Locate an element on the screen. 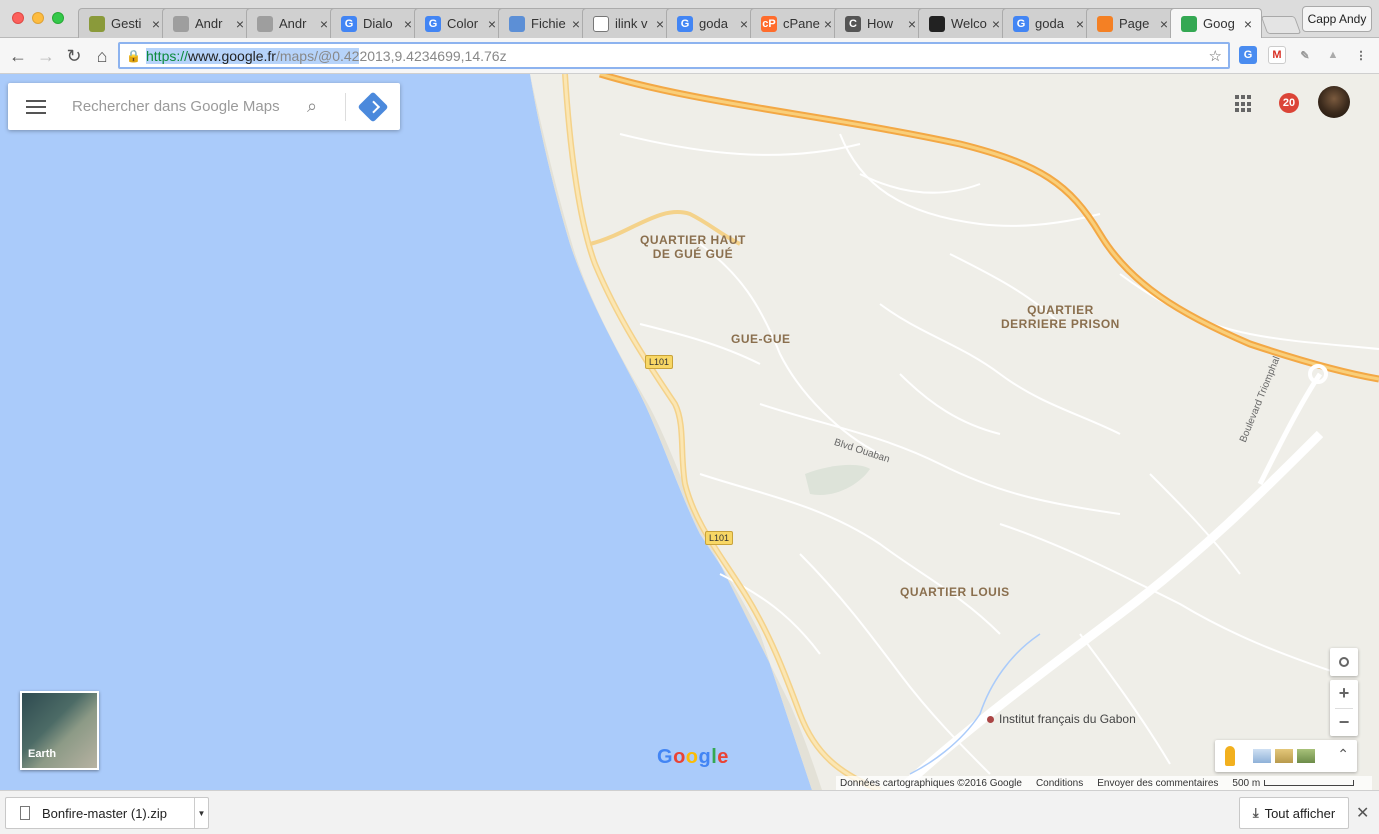  document-tab-icon is located at coordinates (265, 23).